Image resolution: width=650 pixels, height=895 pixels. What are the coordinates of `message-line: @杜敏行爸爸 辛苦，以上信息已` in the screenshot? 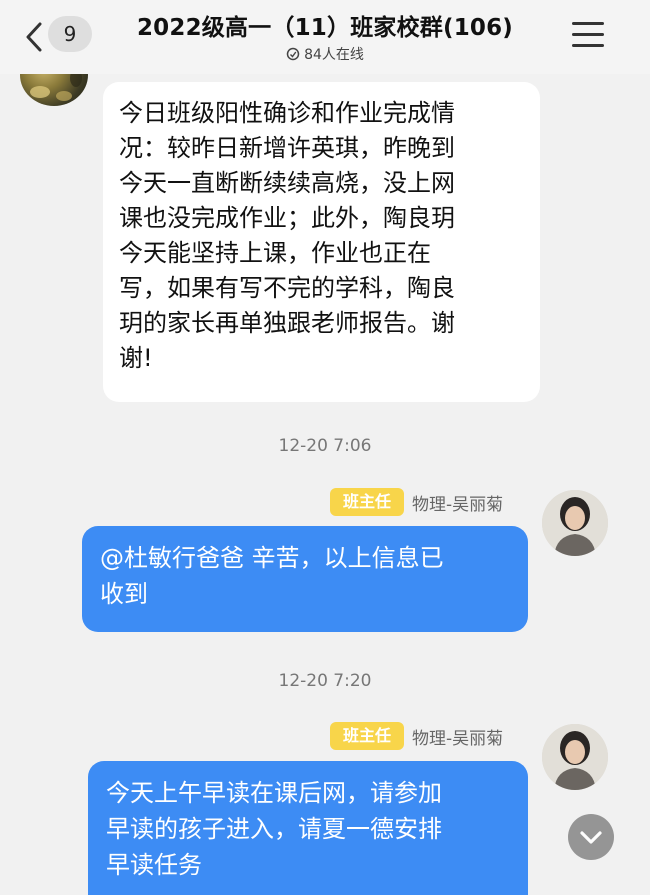 It's located at (272, 558).